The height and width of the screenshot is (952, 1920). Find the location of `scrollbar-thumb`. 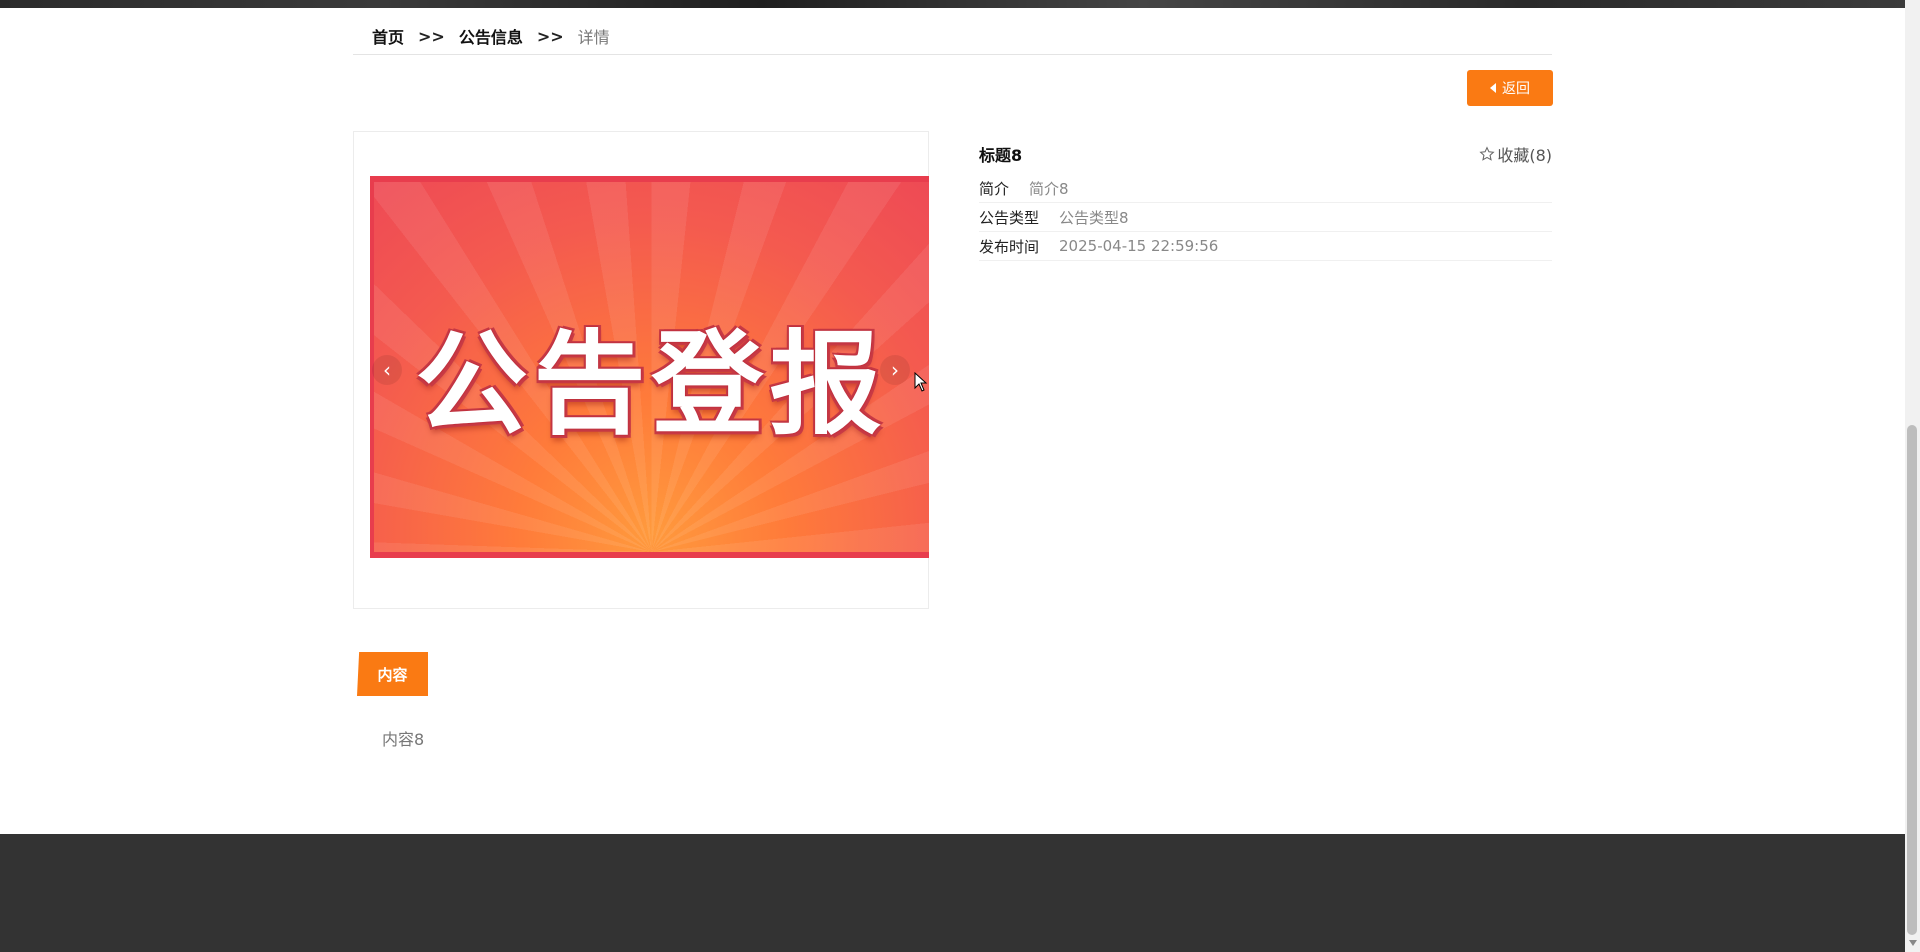

scrollbar-thumb is located at coordinates (1912, 680).